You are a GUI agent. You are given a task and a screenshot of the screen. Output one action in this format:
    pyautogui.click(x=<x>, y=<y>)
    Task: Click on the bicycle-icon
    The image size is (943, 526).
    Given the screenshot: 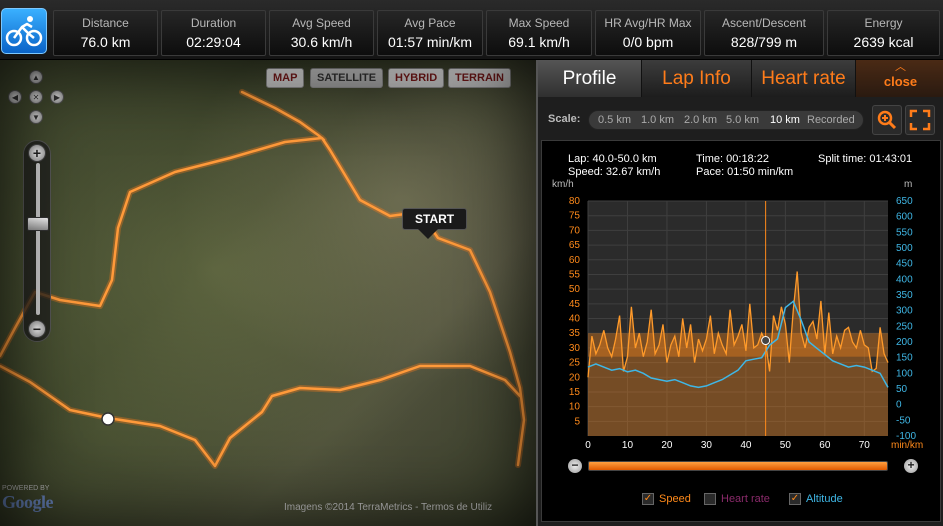 What is the action you would take?
    pyautogui.click(x=24, y=31)
    